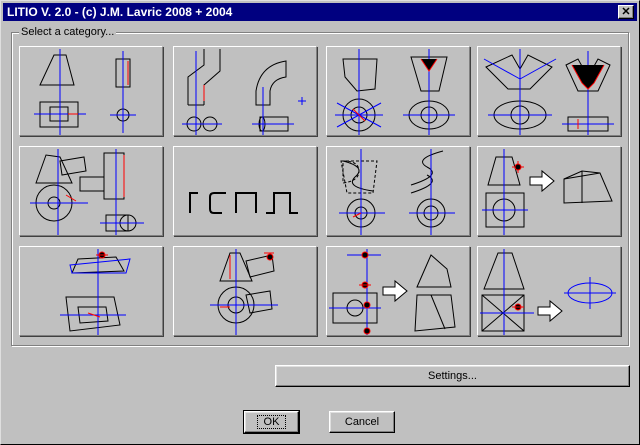 This screenshot has width=640, height=445. What do you see at coordinates (395, 92) in the screenshot?
I see `tile-3-drawing` at bounding box center [395, 92].